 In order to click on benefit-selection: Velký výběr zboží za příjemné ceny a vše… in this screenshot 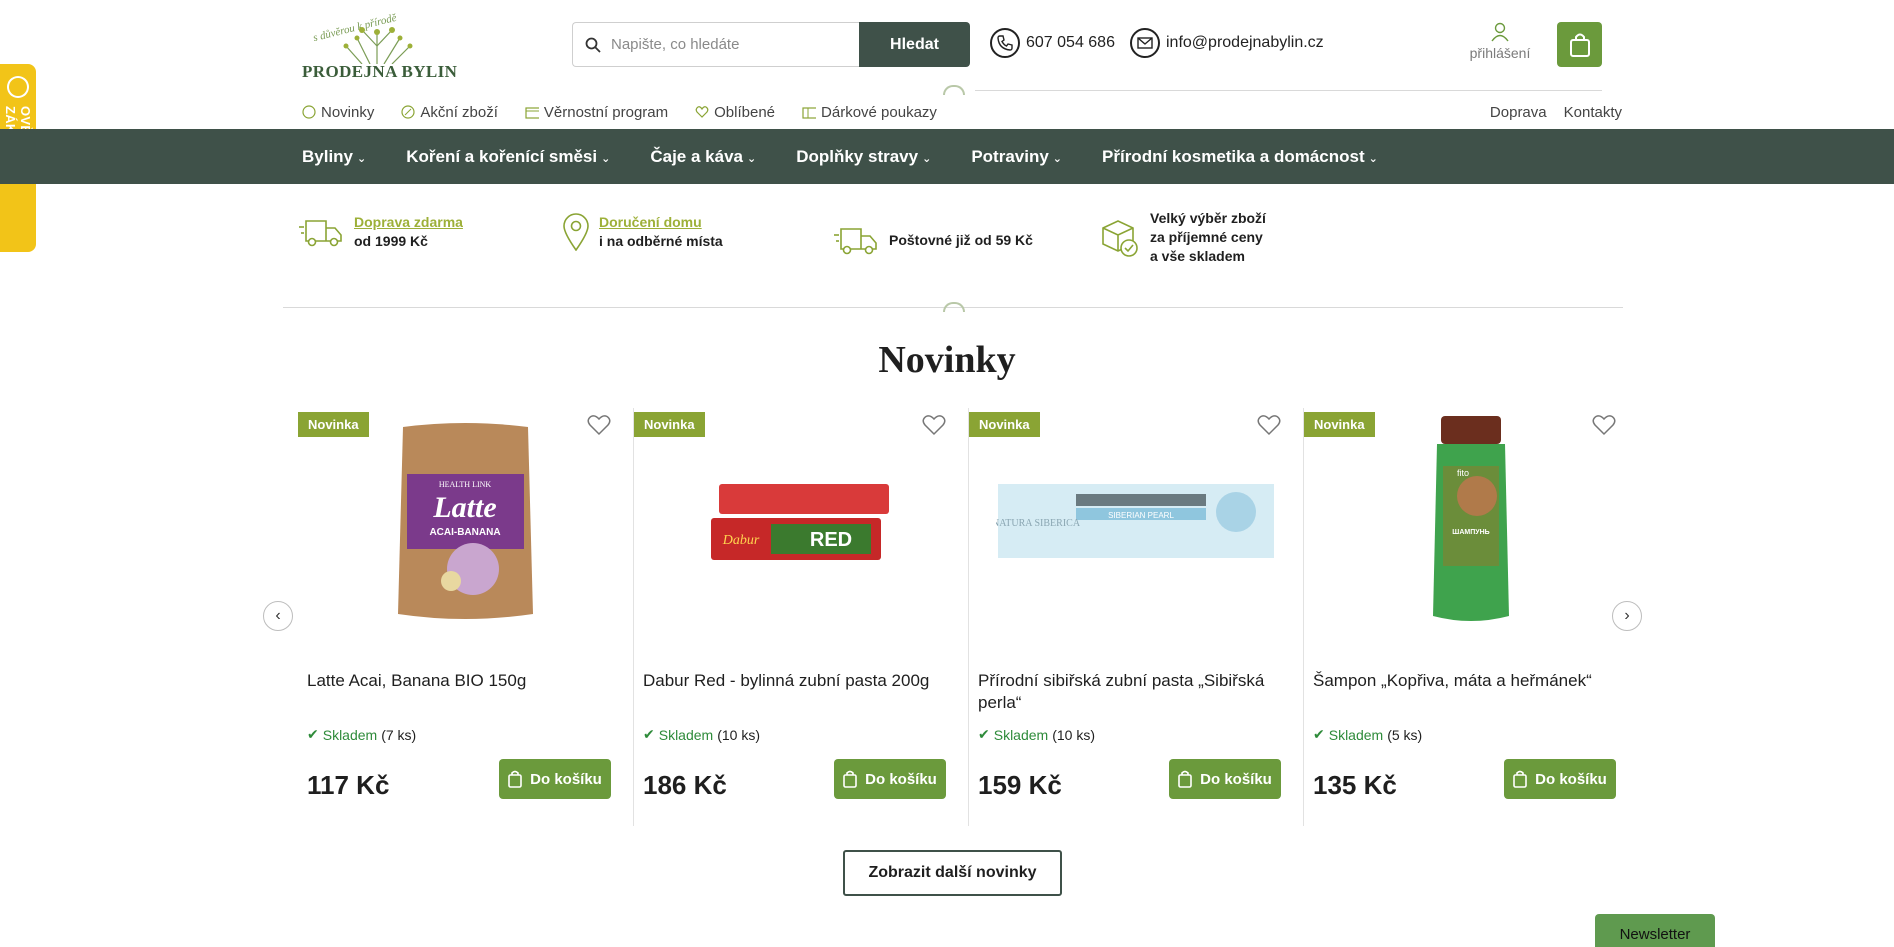, I will do `click(1183, 237)`.